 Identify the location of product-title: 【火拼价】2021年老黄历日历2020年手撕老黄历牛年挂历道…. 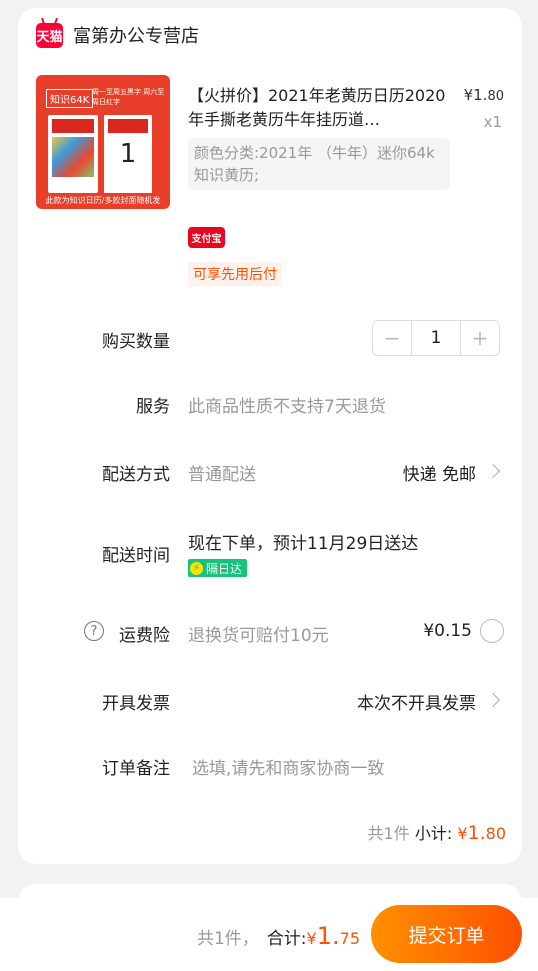
(323, 108).